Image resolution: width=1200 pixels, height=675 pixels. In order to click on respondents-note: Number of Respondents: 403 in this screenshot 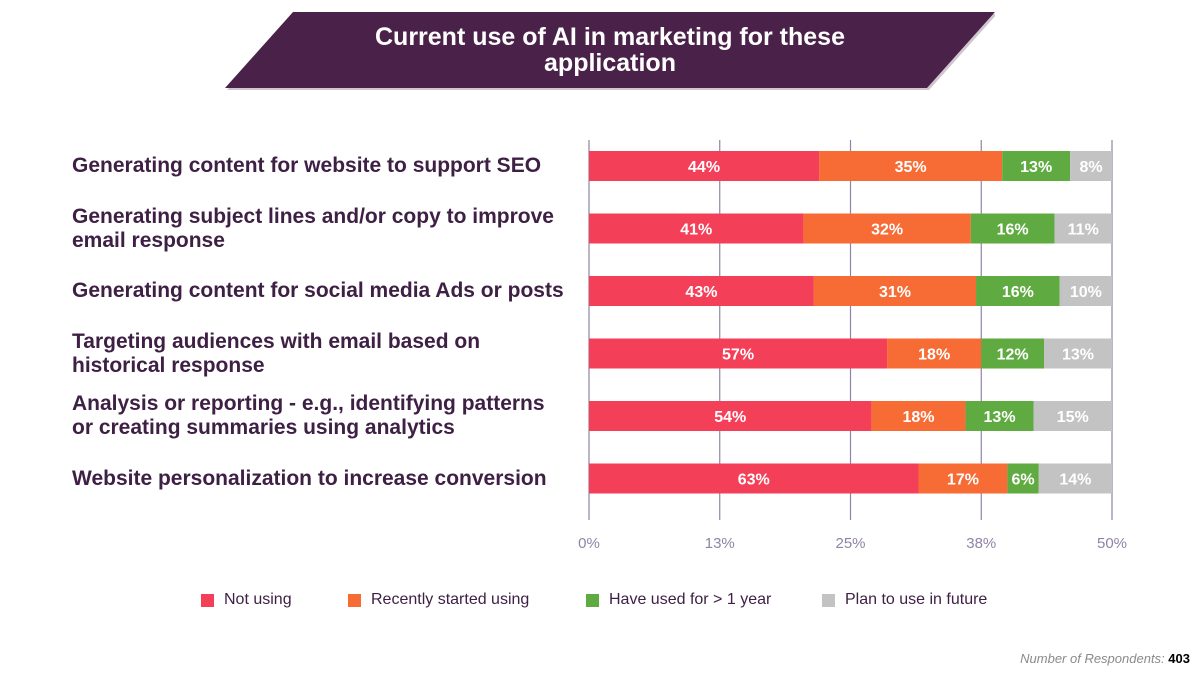, I will do `click(1105, 658)`.